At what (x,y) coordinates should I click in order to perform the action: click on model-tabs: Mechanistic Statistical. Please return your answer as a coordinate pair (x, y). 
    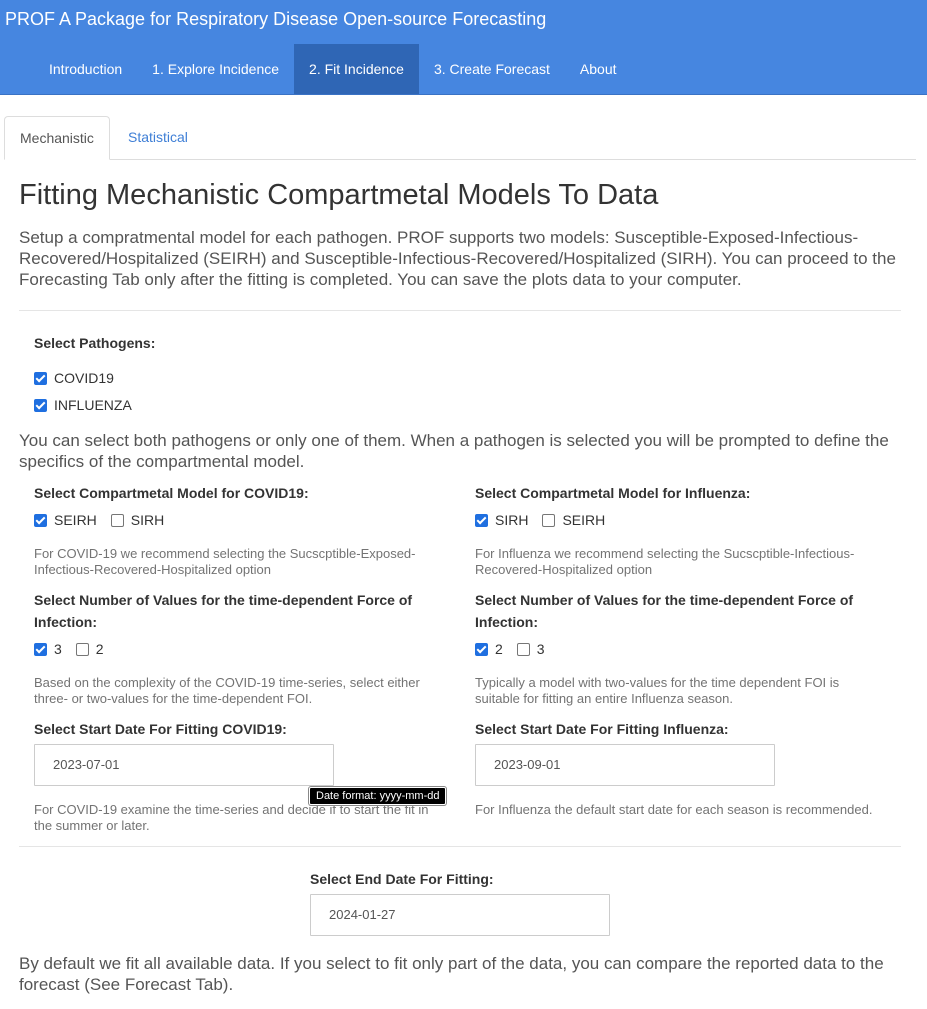
    Looking at the image, I should click on (460, 138).